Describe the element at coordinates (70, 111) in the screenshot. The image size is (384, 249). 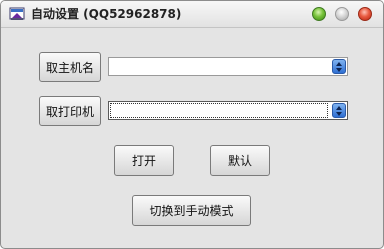
I see `get-printer-button: 取打印机` at that location.